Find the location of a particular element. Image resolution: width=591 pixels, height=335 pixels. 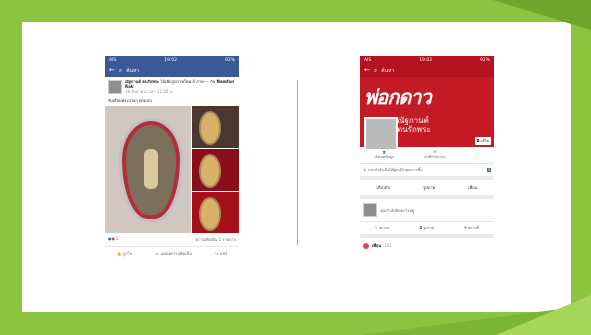

list-icon: ☰ is located at coordinates (435, 152).